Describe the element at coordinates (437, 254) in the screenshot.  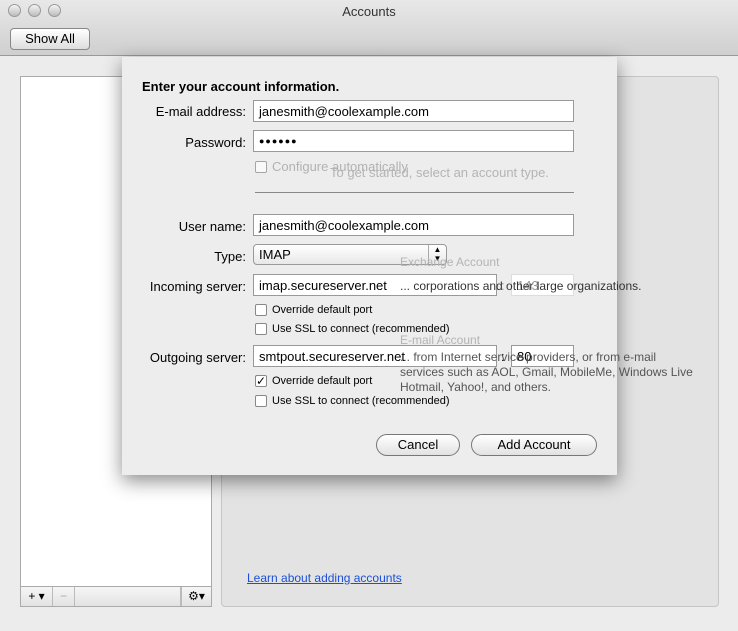
I see `stepper-arrows-icon: ▲ ▼` at that location.